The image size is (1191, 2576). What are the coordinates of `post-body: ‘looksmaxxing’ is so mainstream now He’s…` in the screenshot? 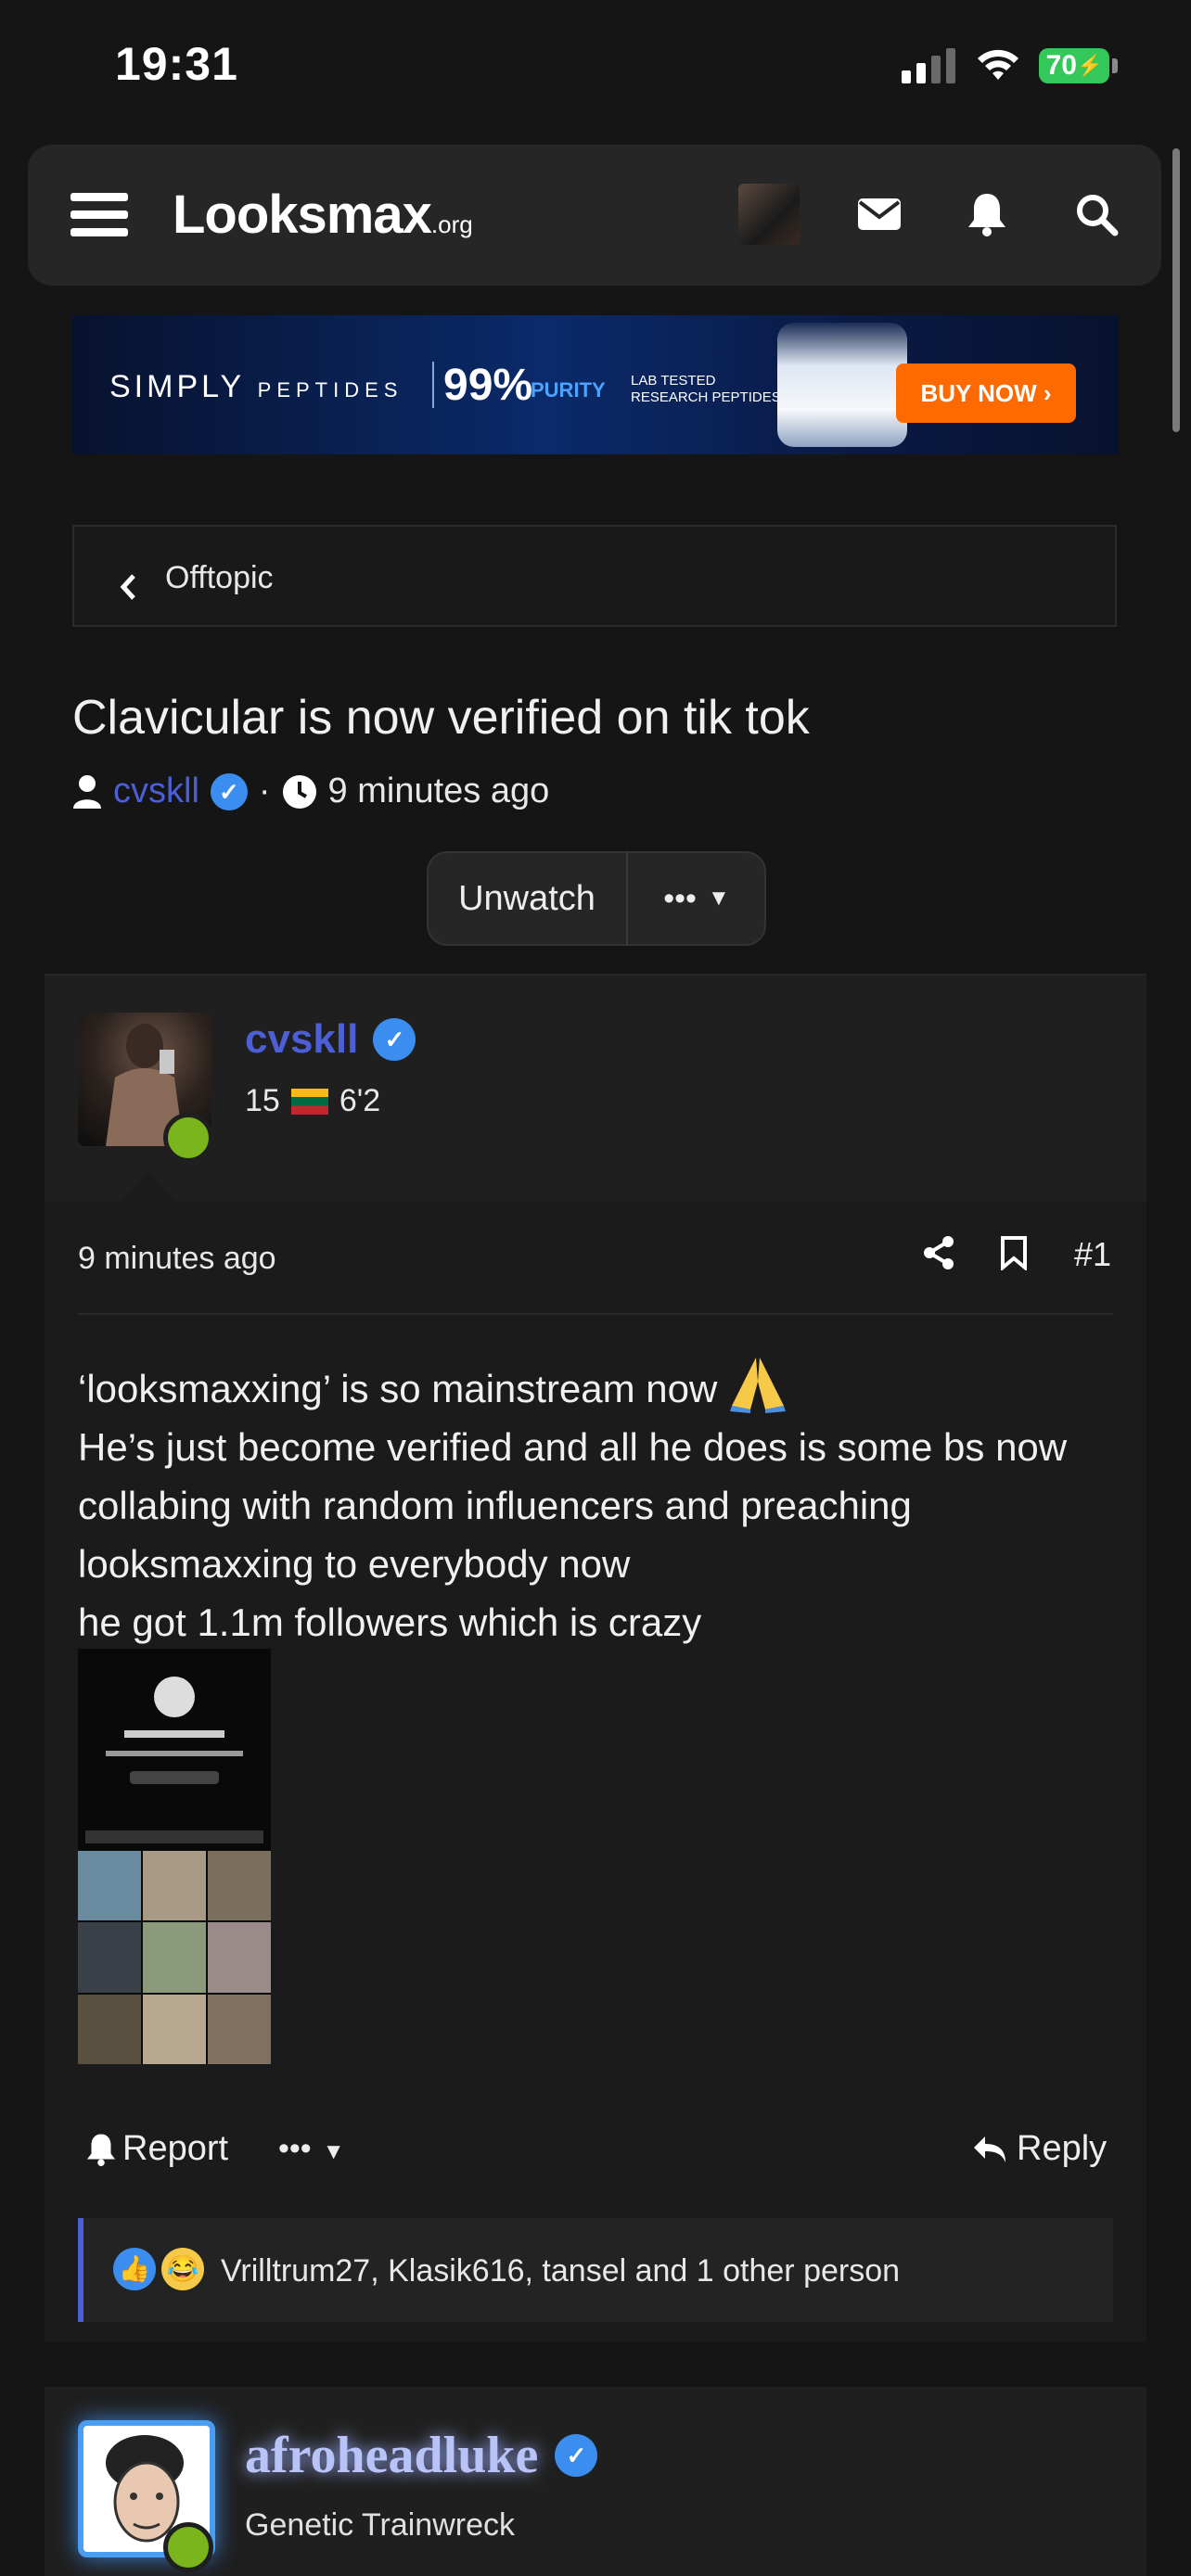 It's located at (593, 1502).